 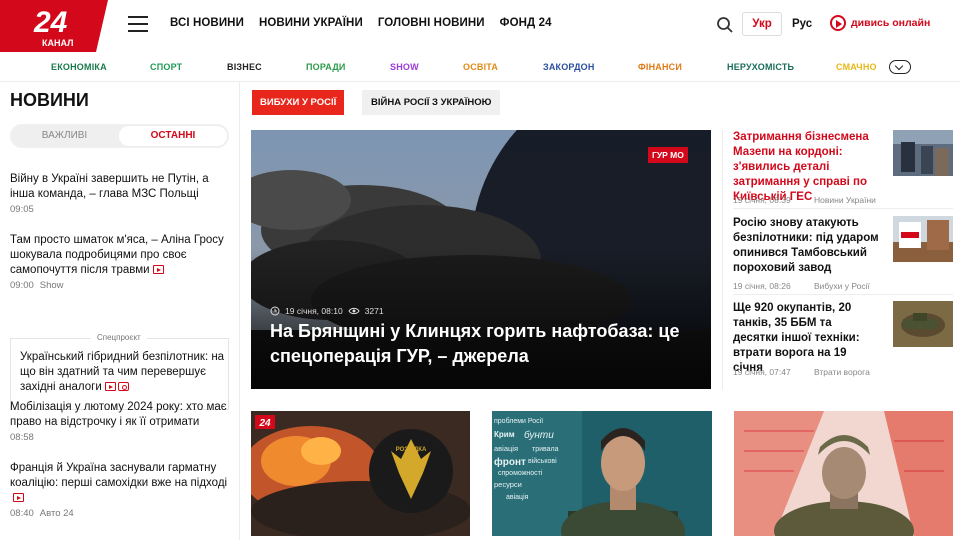 I want to click on category-tasty: СМАЧНО, so click(x=856, y=67).